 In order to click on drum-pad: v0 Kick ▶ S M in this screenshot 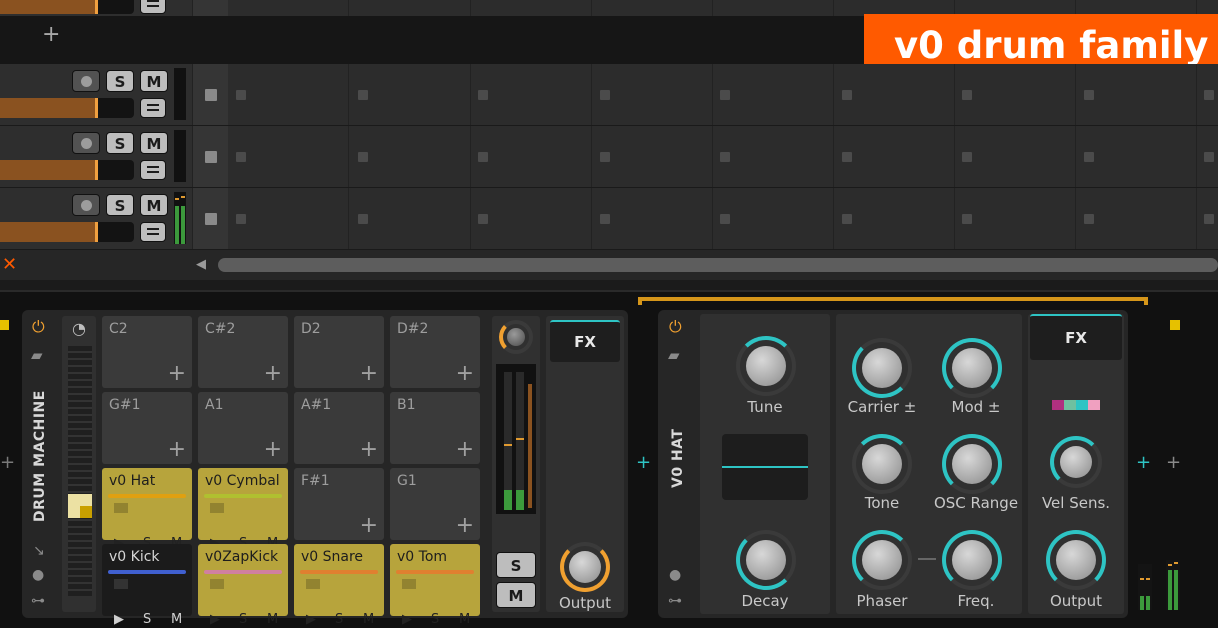, I will do `click(147, 585)`.